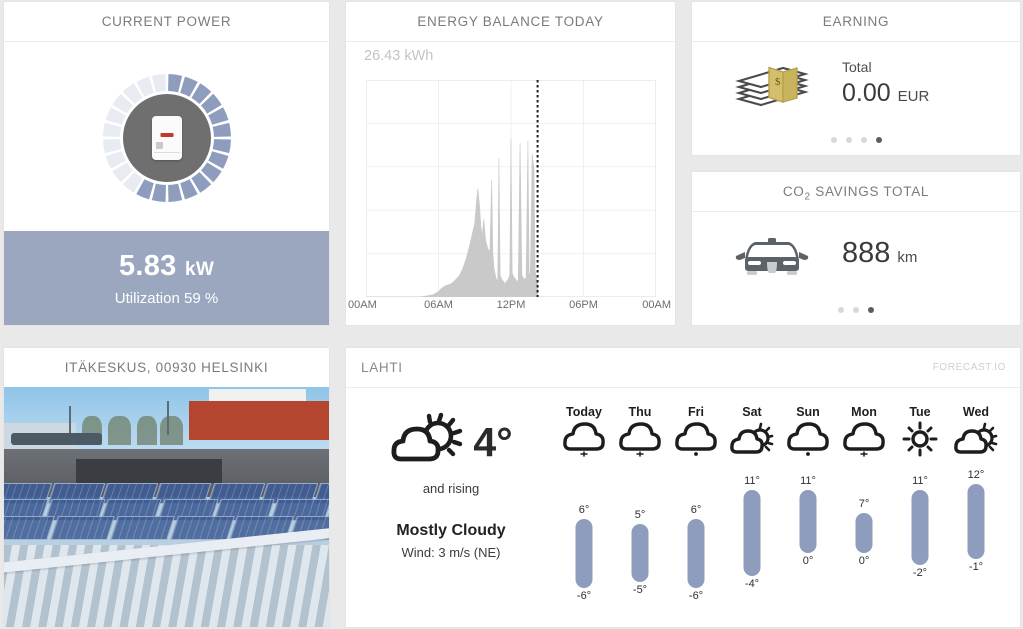 This screenshot has height=629, width=1023. I want to click on weather-current-top: 4°, so click(451, 442).